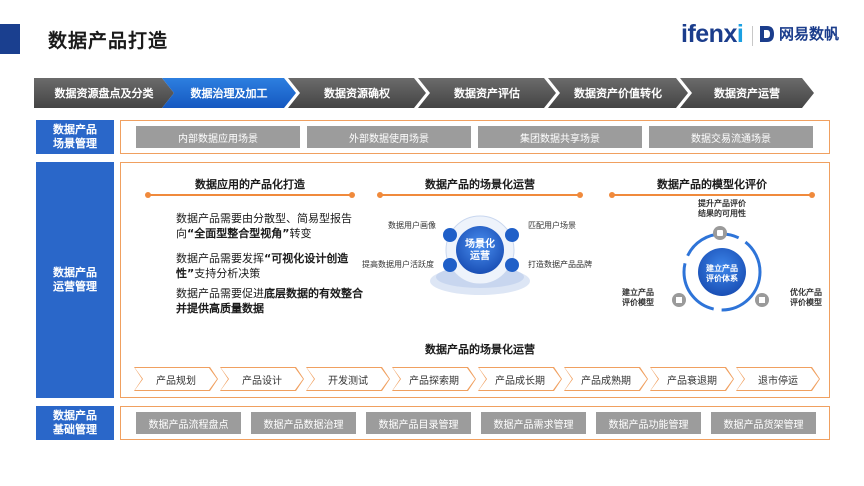 The width and height of the screenshot is (864, 486). I want to click on scene-item-group: 集团数据共享场景, so click(560, 137).